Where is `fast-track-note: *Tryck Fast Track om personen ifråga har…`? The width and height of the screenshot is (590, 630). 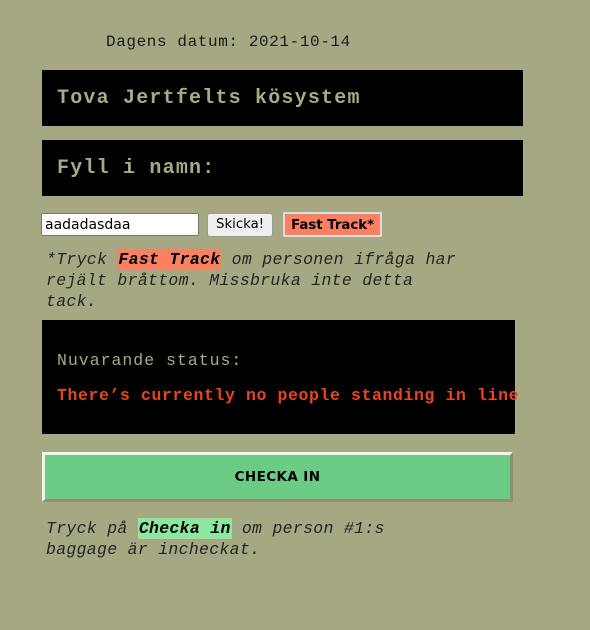
fast-track-note: *Tryck Fast Track om personen ifråga har… is located at coordinates (256, 280).